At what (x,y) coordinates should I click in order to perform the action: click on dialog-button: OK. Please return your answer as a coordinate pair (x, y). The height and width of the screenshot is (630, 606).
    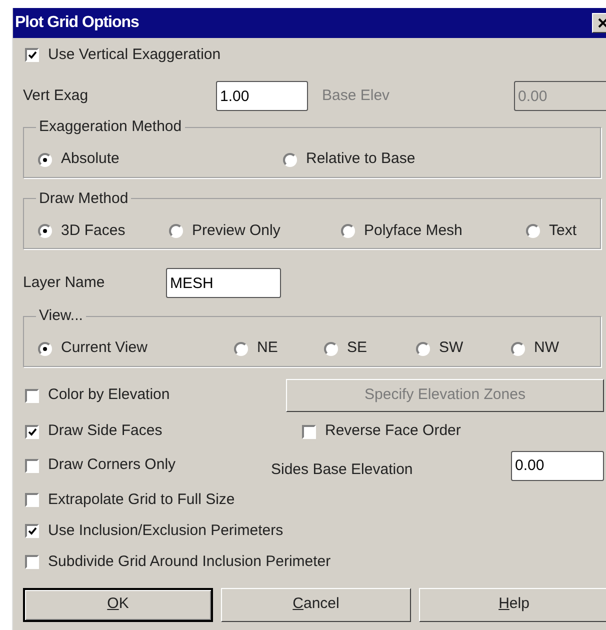
    Looking at the image, I should click on (118, 605).